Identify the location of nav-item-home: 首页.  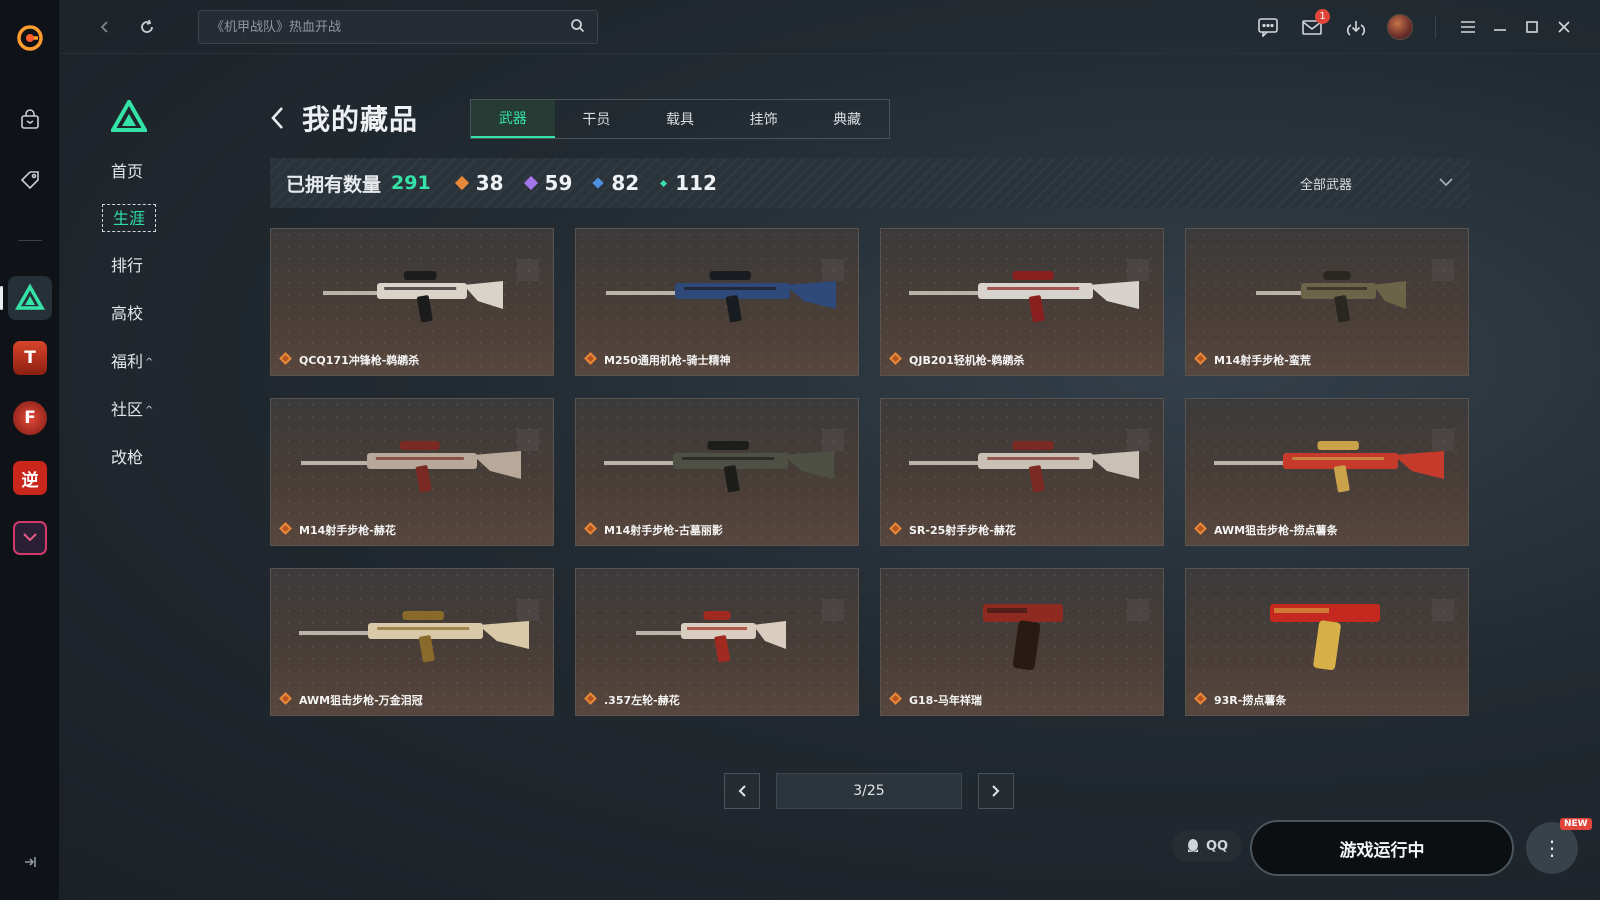
(127, 172).